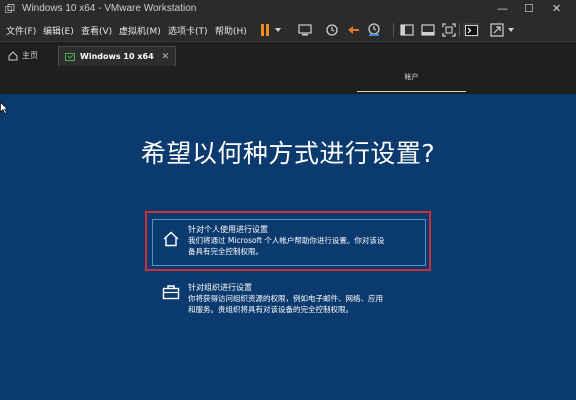 The width and height of the screenshot is (576, 400). I want to click on annotation-highlight-box, so click(288, 241).